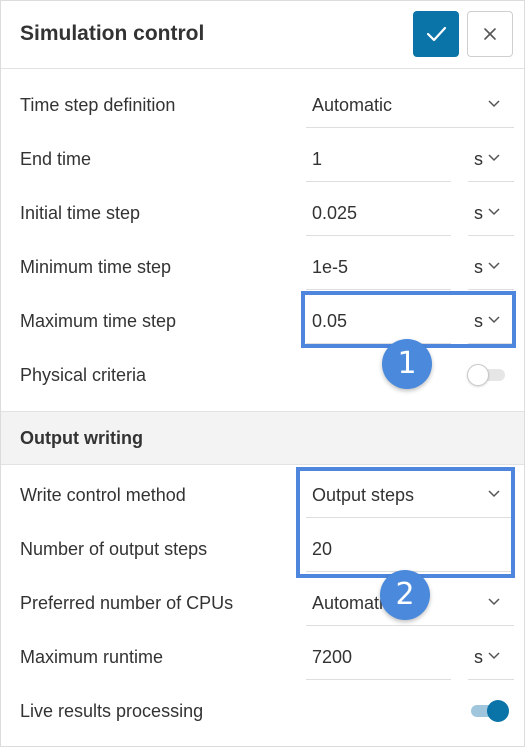  I want to click on time-step-definition-select: Automatic, so click(410, 105).